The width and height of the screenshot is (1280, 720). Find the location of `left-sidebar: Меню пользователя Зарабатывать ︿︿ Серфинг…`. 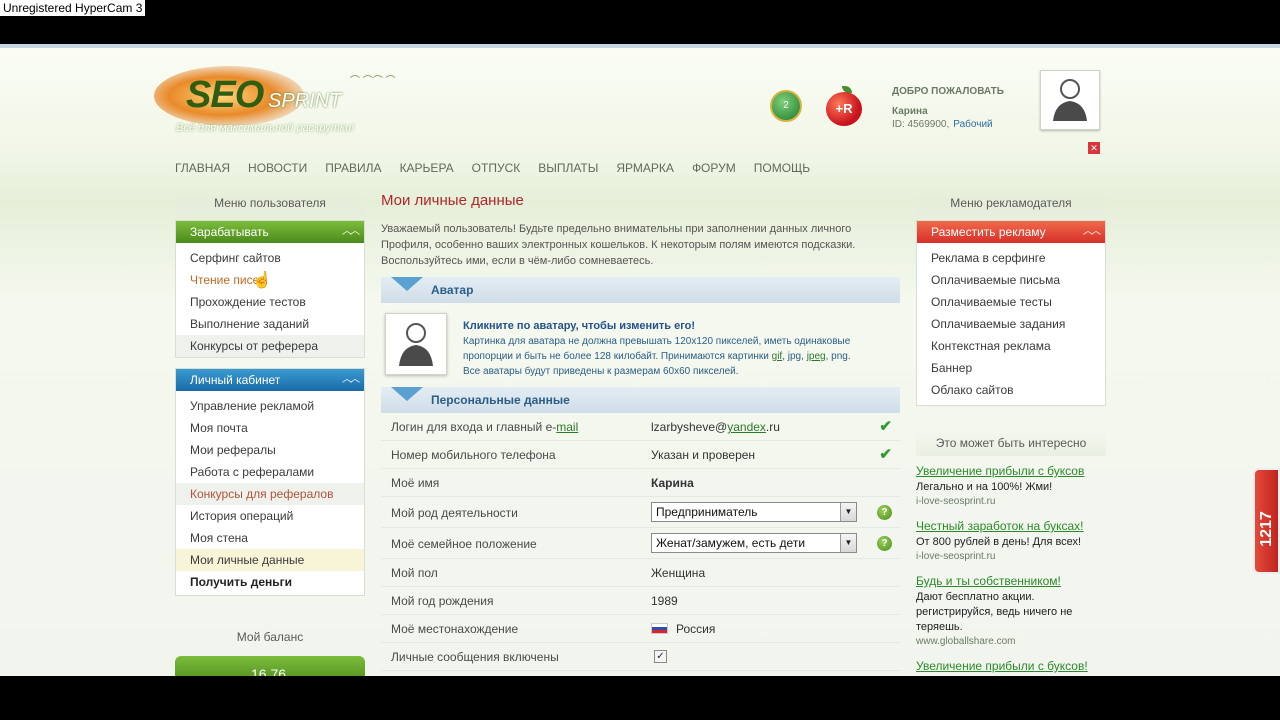

left-sidebar: Меню пользователя Зарабатывать ︿︿ Серфинг… is located at coordinates (270, 393).